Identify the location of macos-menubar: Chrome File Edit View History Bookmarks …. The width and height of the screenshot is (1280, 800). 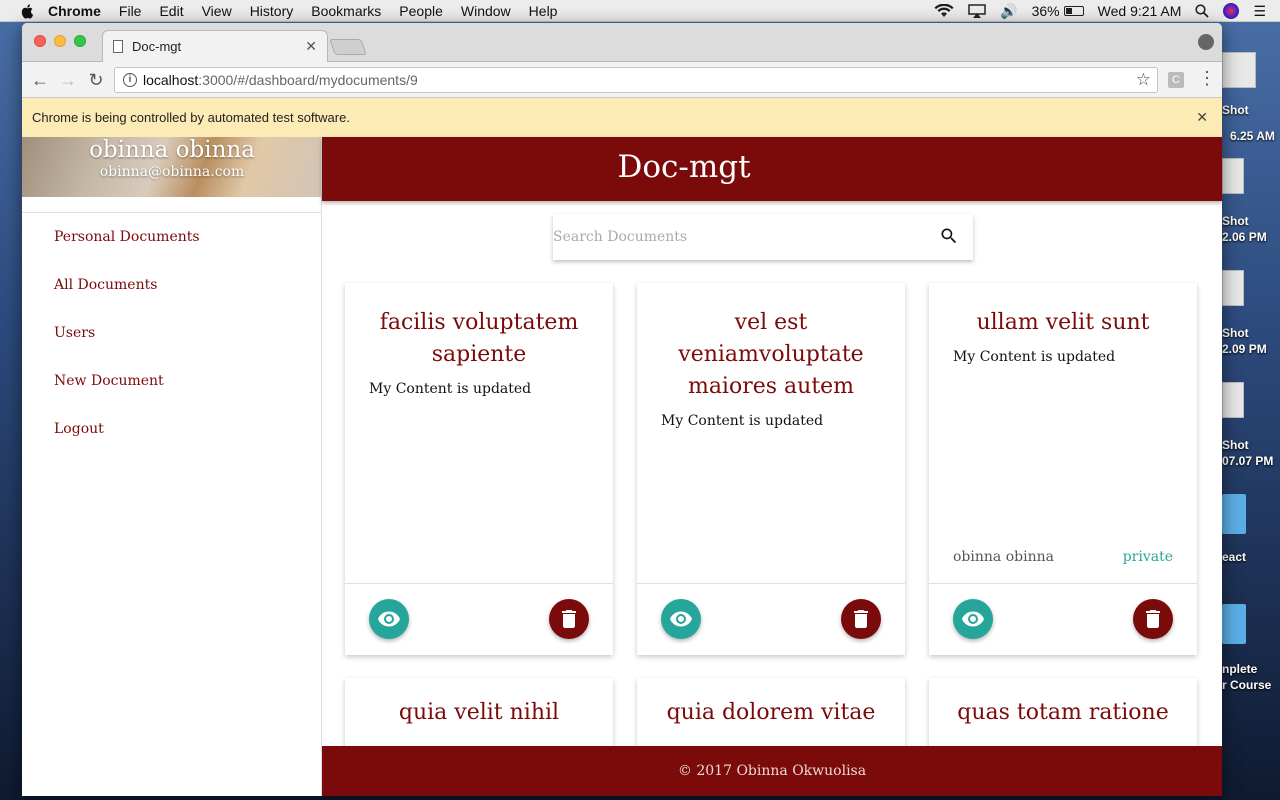
(640, 11).